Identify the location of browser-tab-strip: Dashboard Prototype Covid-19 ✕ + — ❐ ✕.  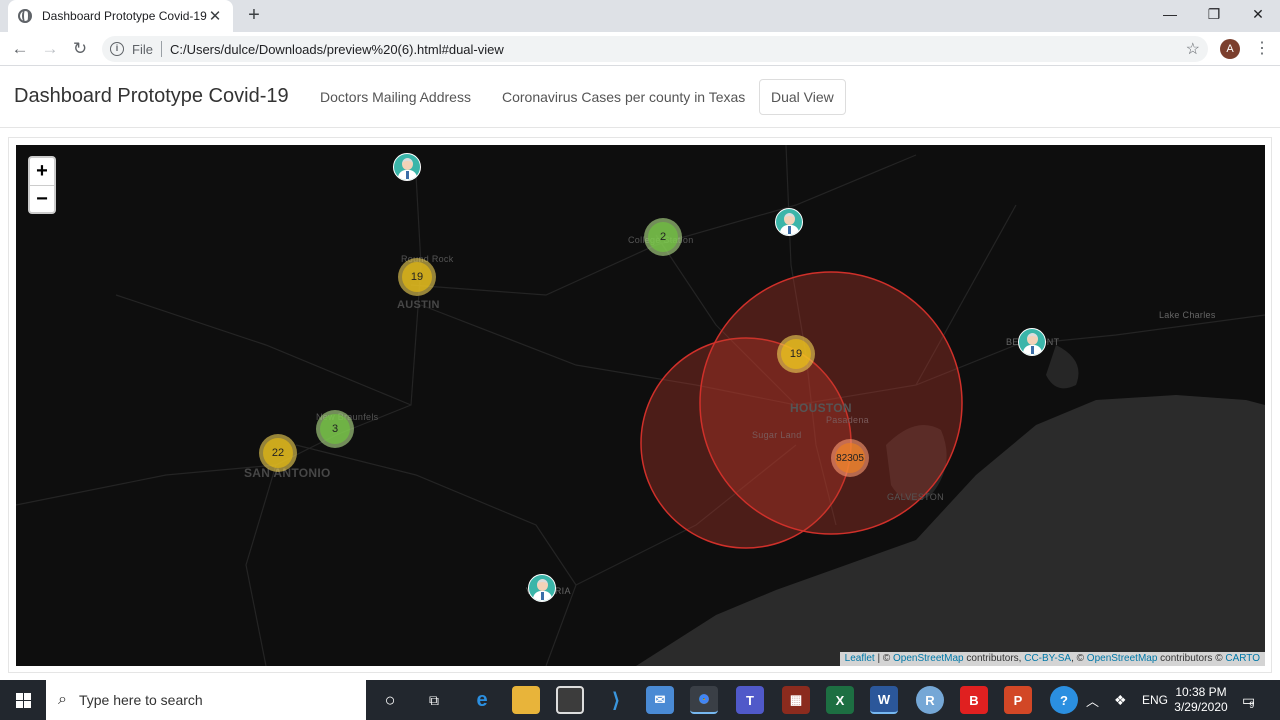
(640, 16).